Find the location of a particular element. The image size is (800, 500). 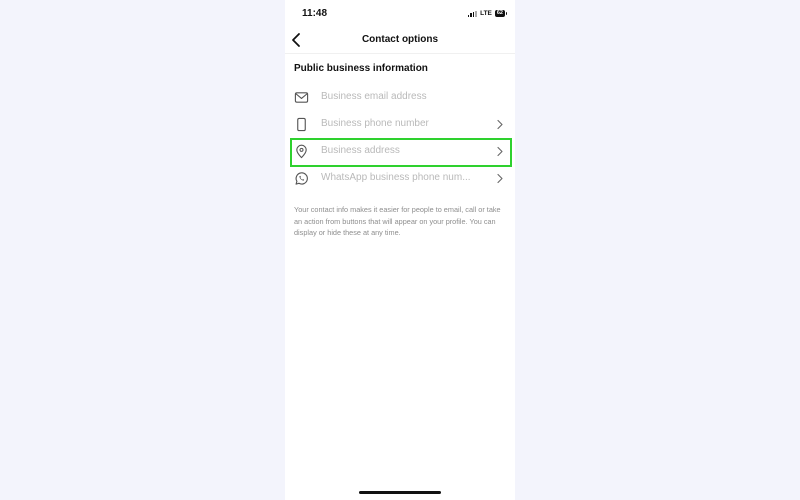

nav-bar: Contact options is located at coordinates (400, 41).